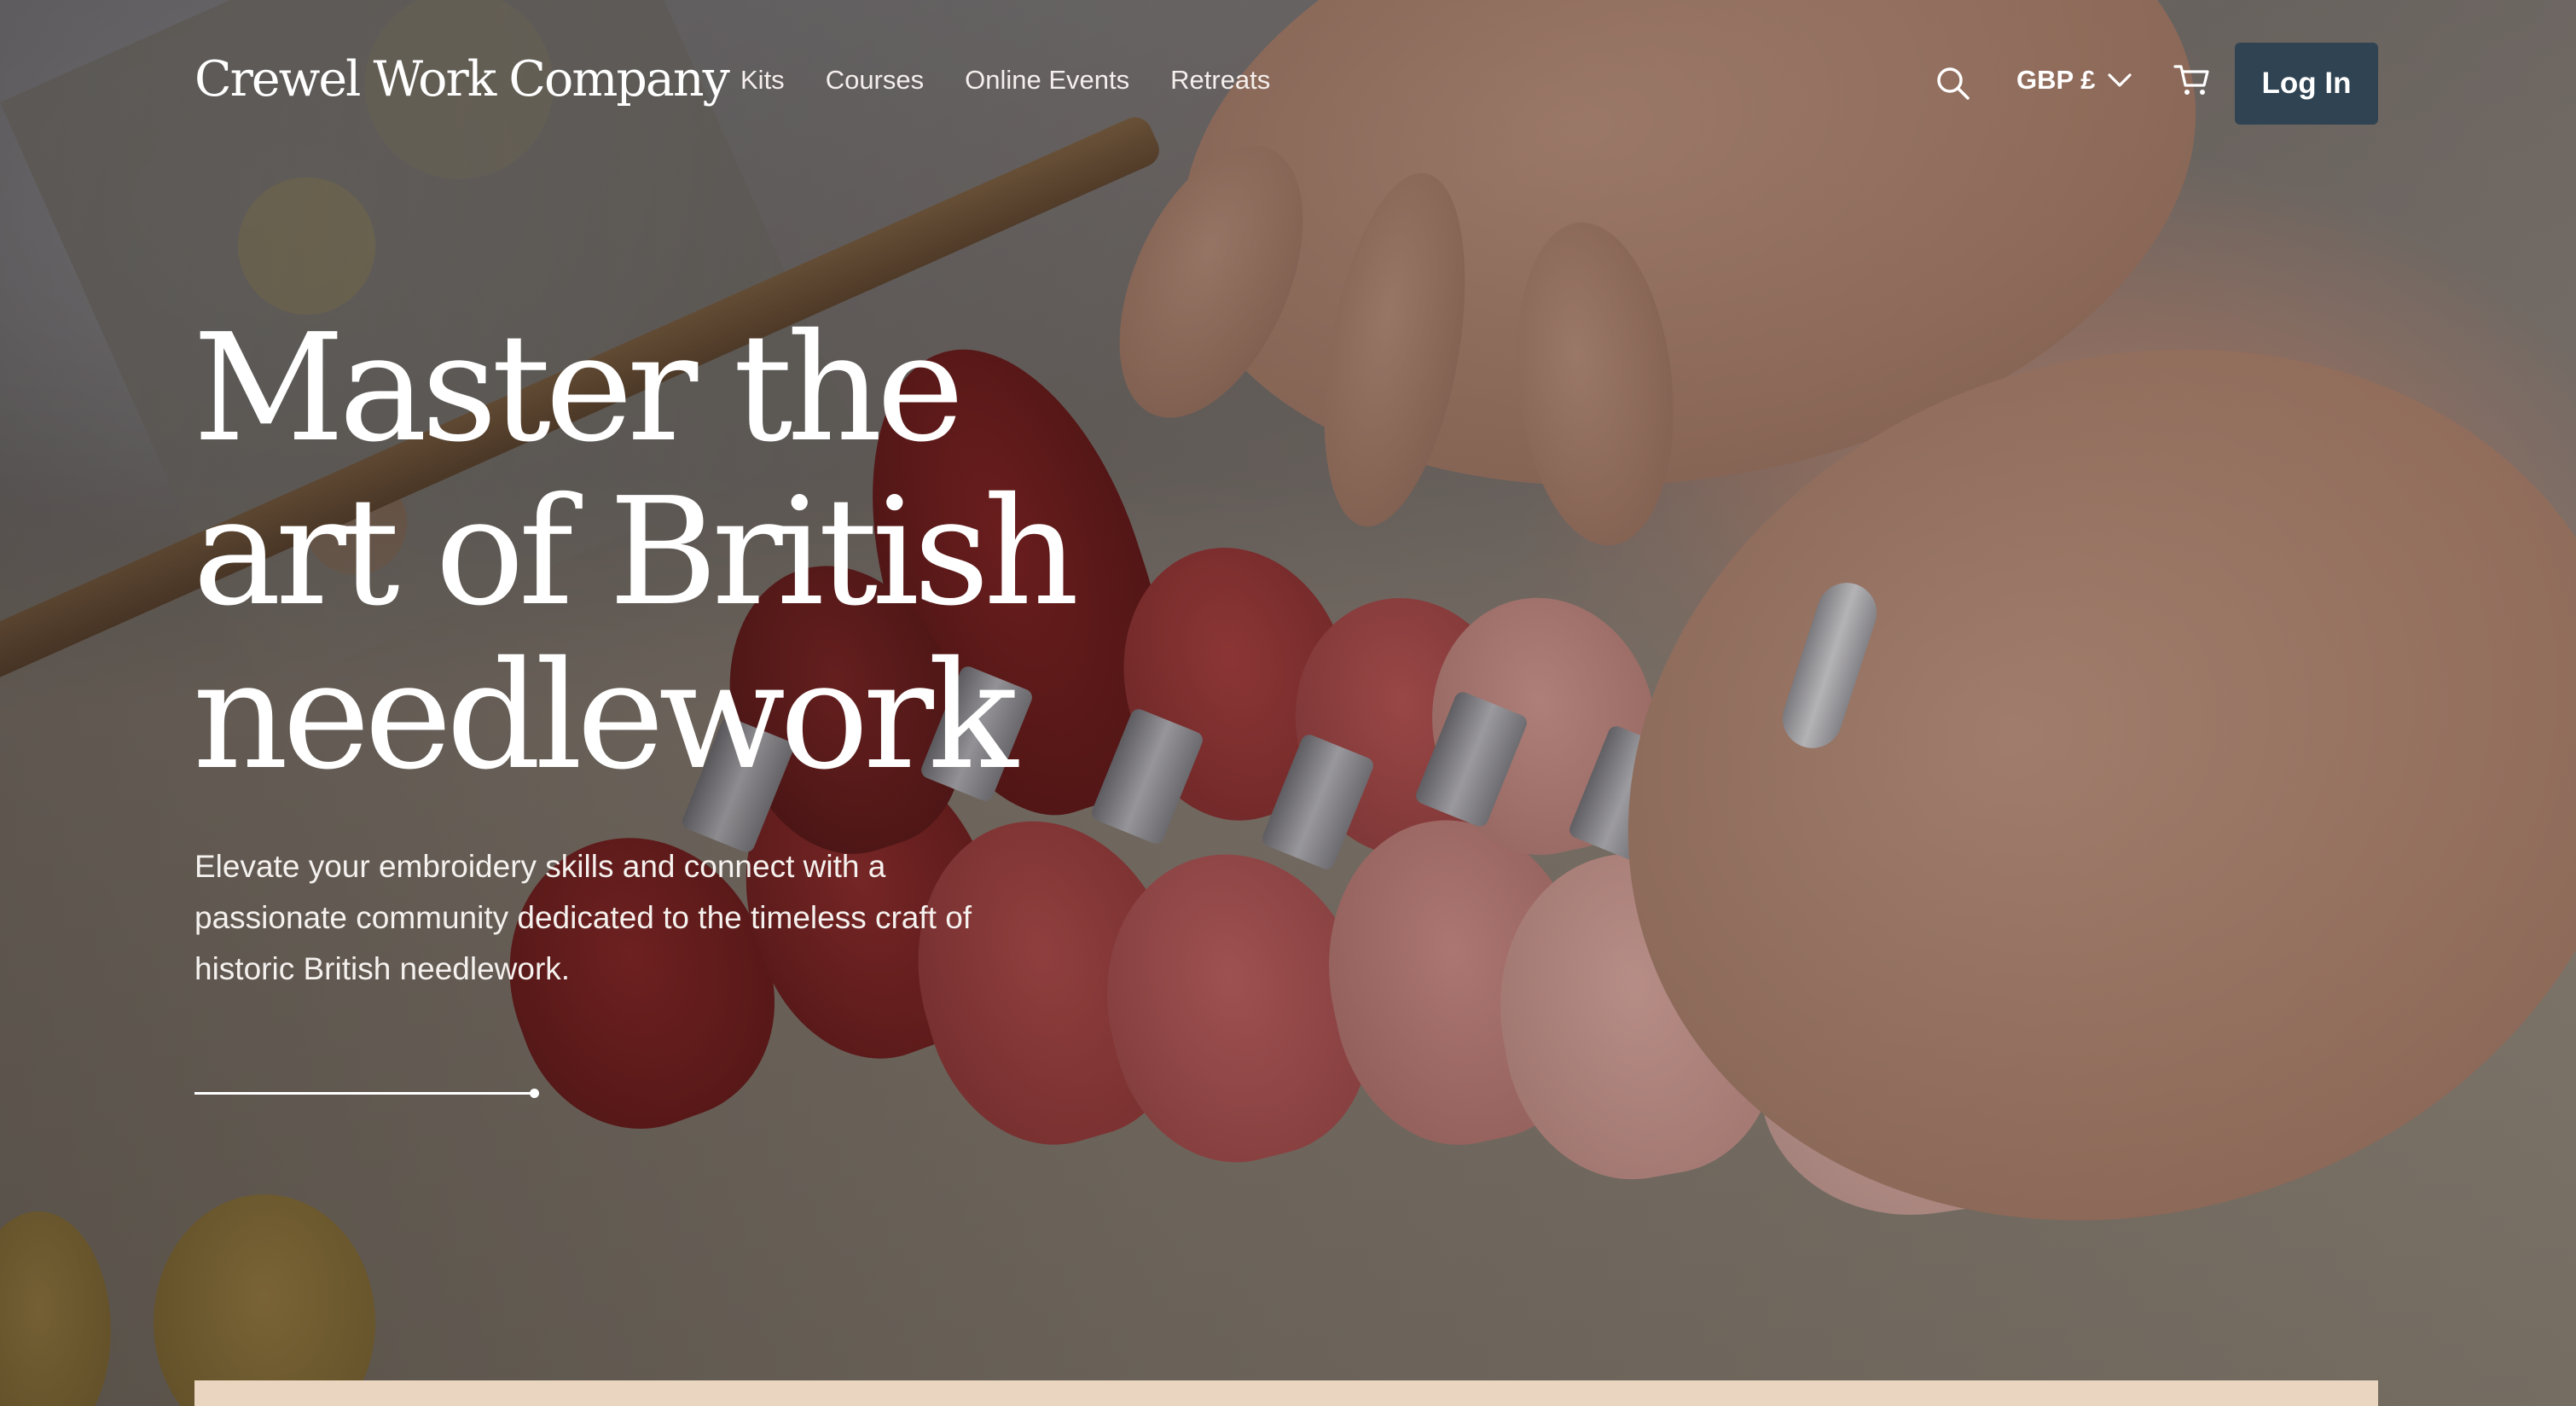  I want to click on slide-progress-bar, so click(366, 1093).